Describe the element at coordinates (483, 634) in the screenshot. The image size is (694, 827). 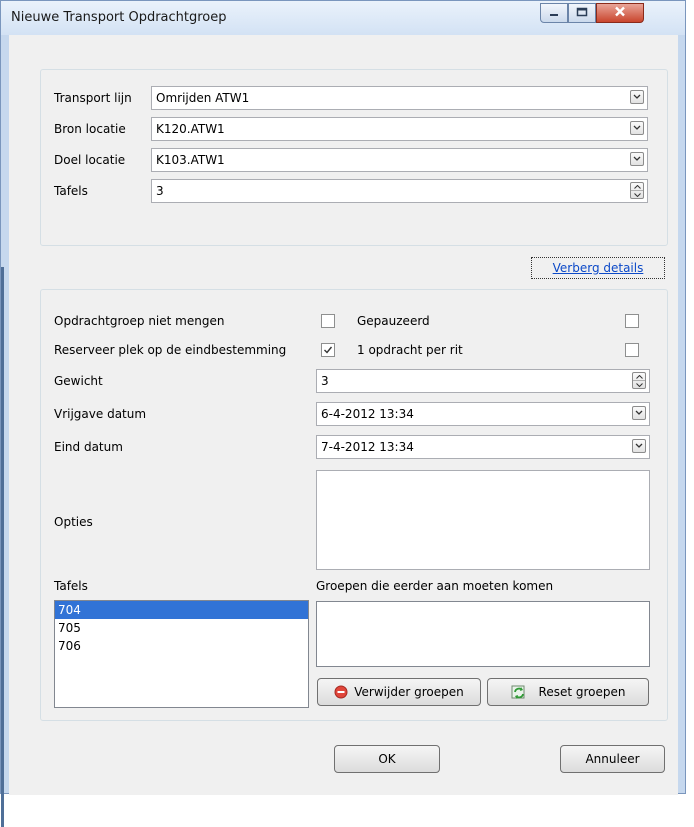
I see `groepen-listbox` at that location.